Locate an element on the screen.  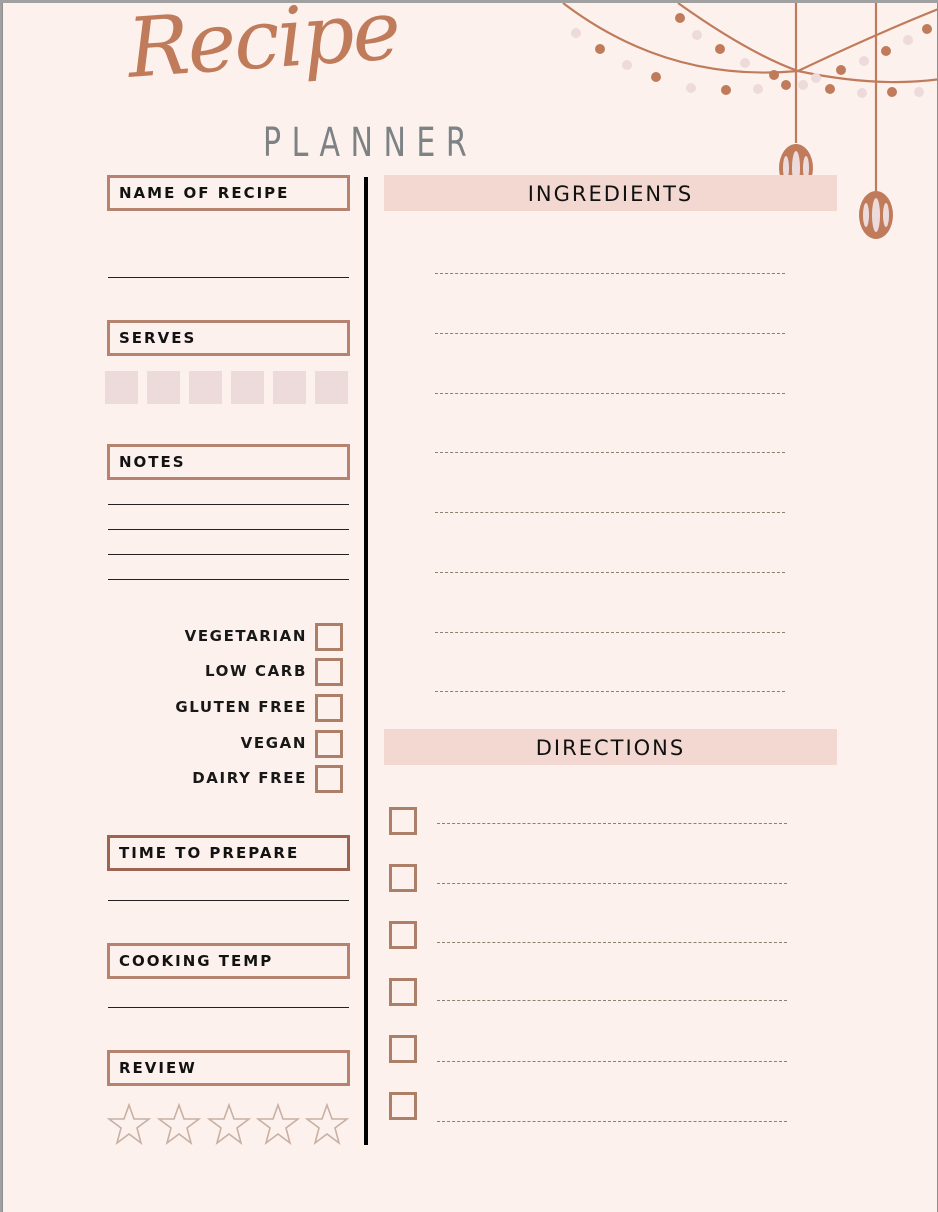
diet-option-vegetarian: VEGETARIAN is located at coordinates (249, 637).